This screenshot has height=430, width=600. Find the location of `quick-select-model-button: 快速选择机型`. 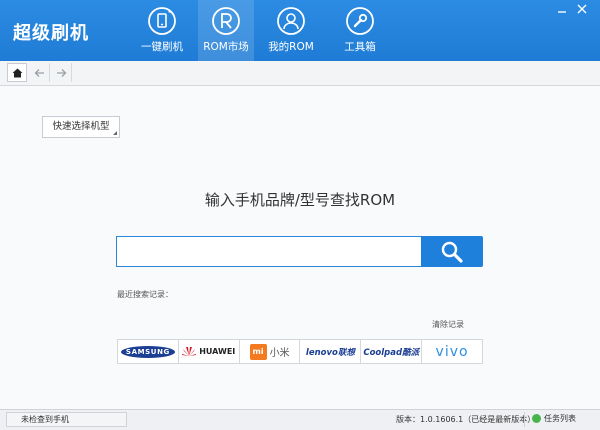

quick-select-model-button: 快速选择机型 is located at coordinates (81, 127).